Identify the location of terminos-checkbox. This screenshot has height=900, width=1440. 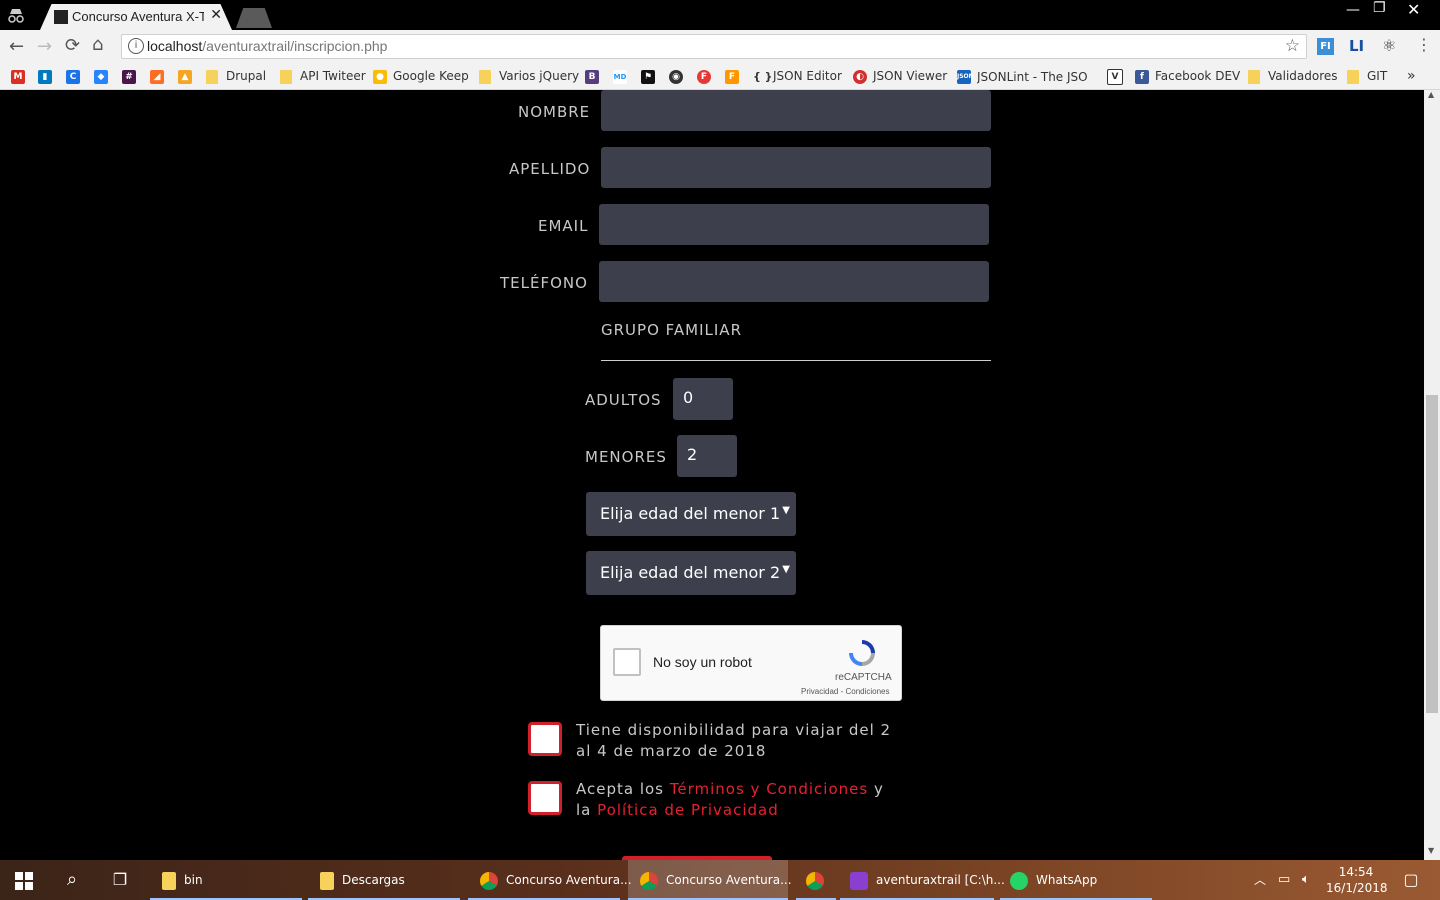
(545, 798).